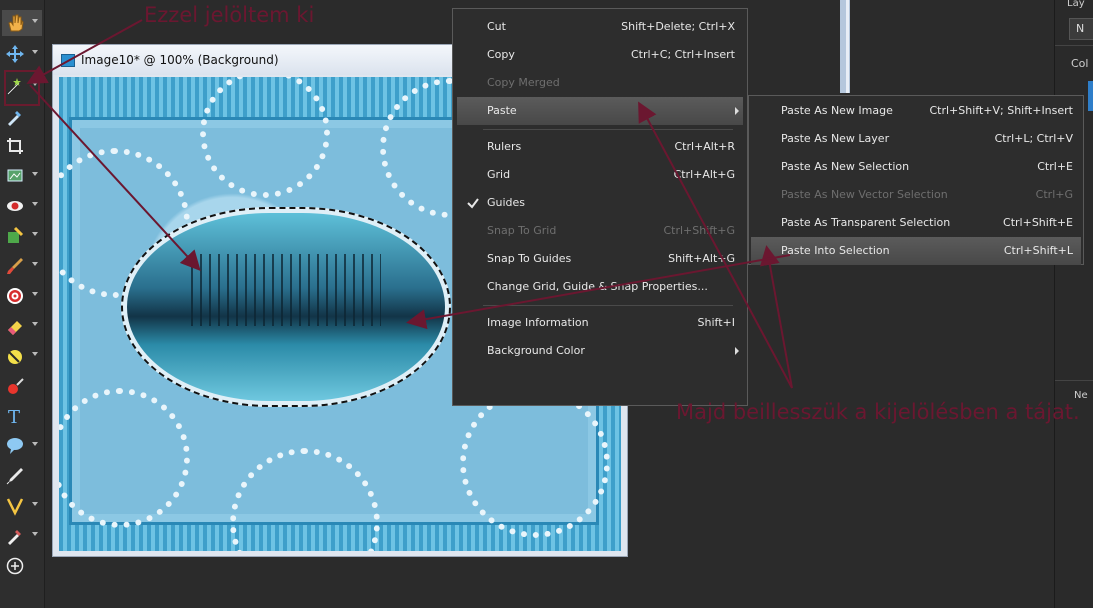  I want to click on eraser-tool, so click(22, 326).